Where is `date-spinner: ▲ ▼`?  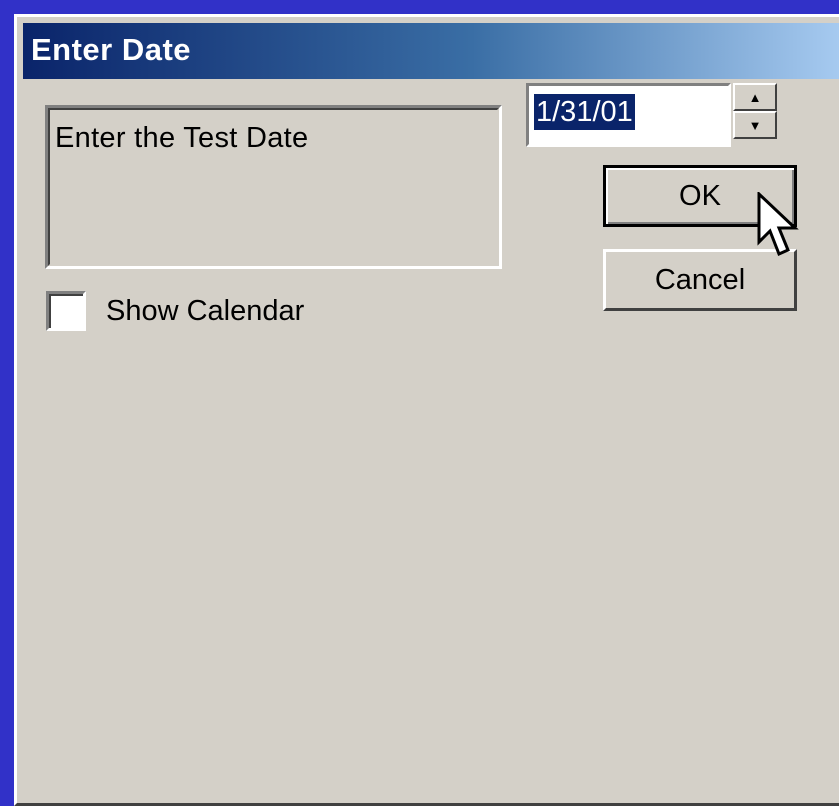 date-spinner: ▲ ▼ is located at coordinates (755, 111).